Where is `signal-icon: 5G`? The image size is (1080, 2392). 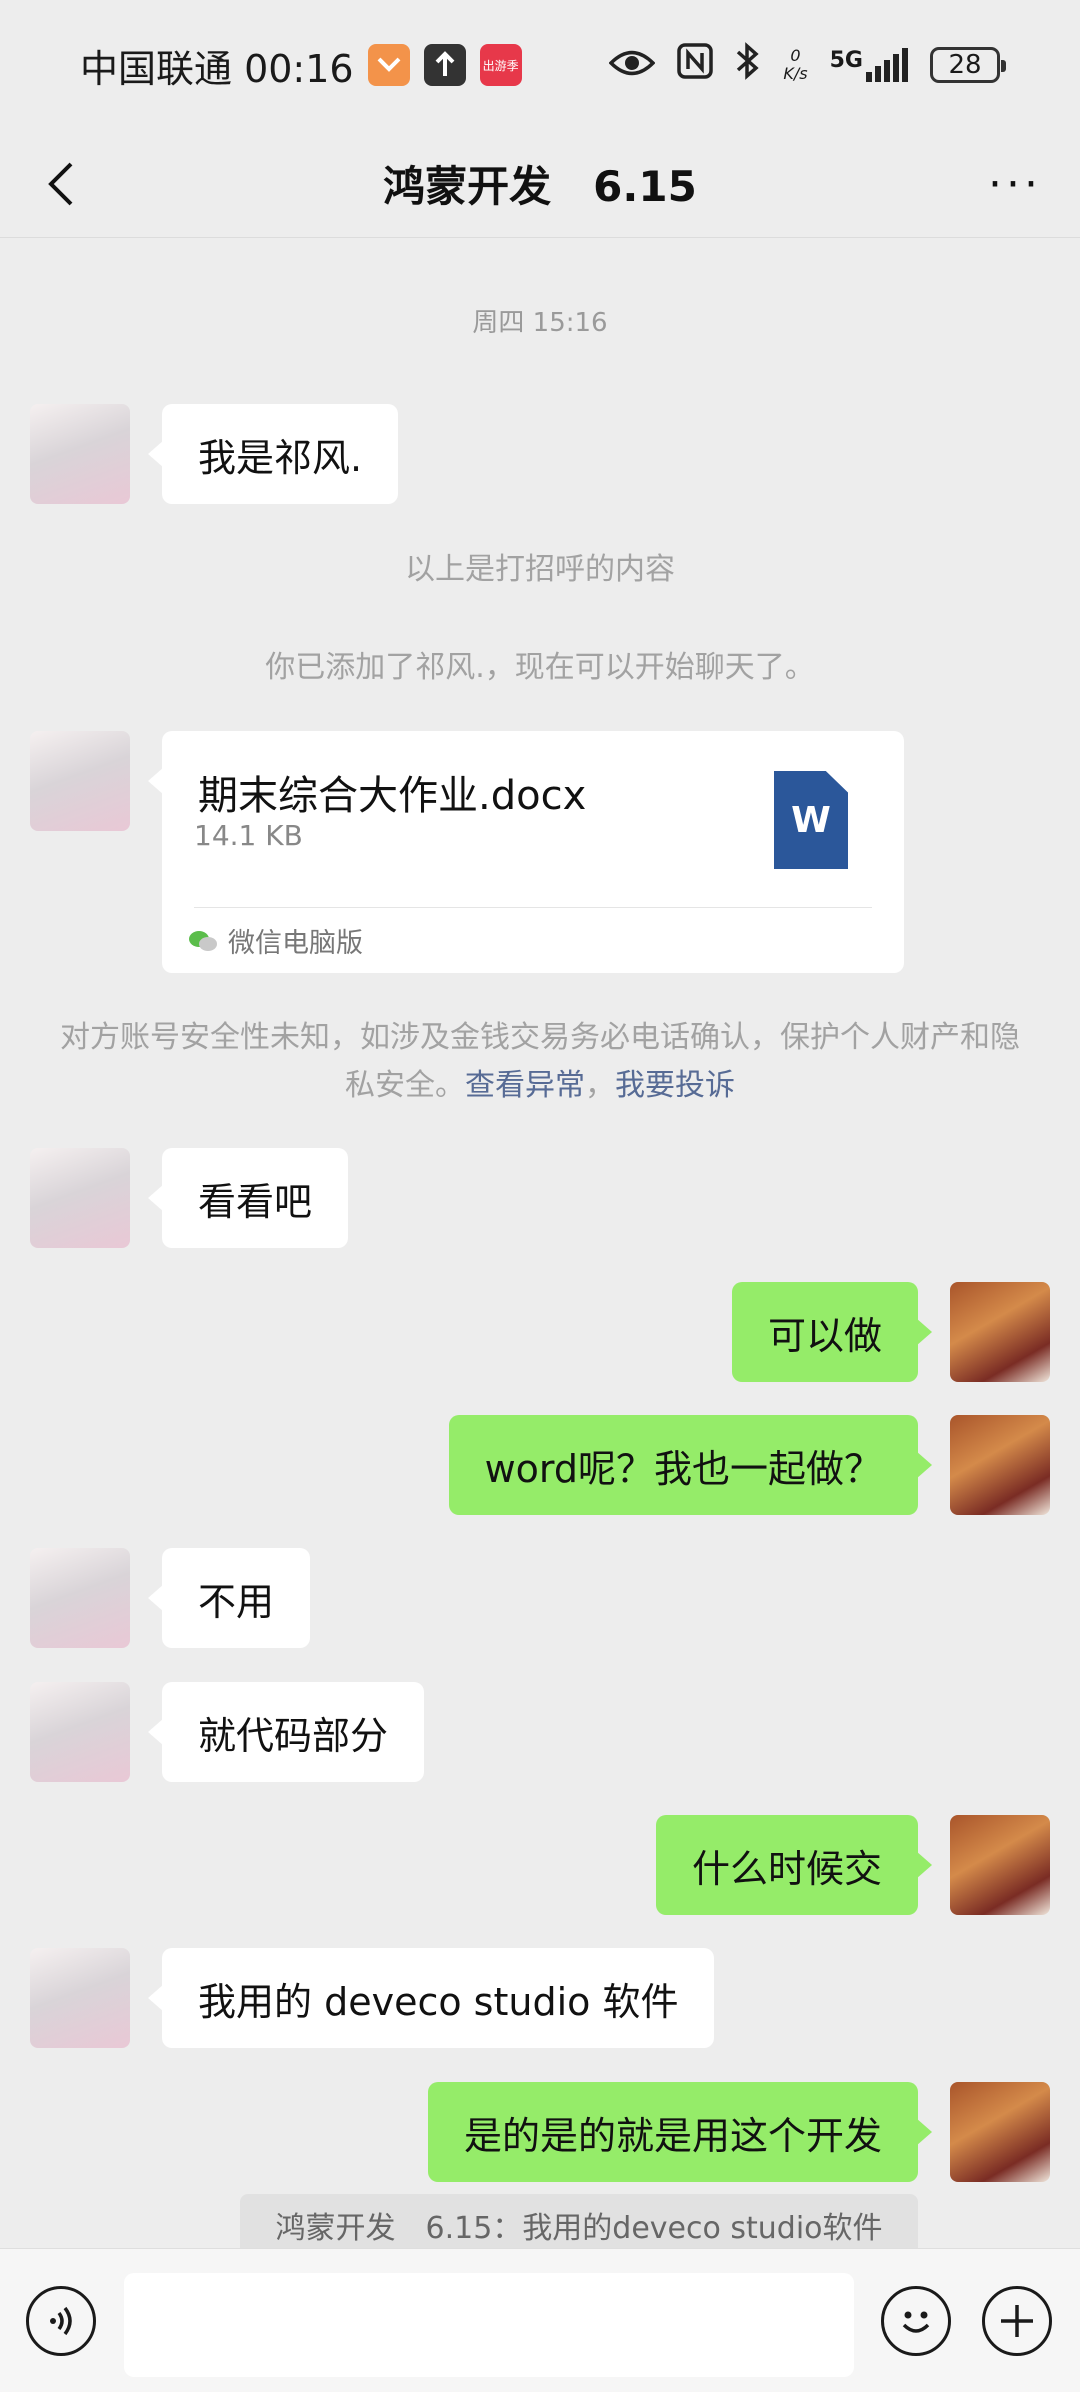
signal-icon: 5G is located at coordinates (869, 65).